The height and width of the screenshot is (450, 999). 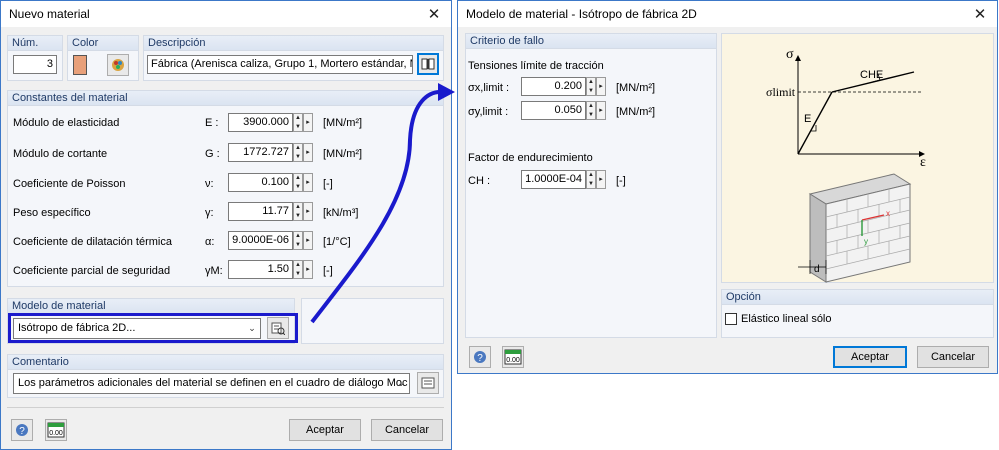 What do you see at coordinates (382, 203) in the screenshot?
I see `connector-arrow` at bounding box center [382, 203].